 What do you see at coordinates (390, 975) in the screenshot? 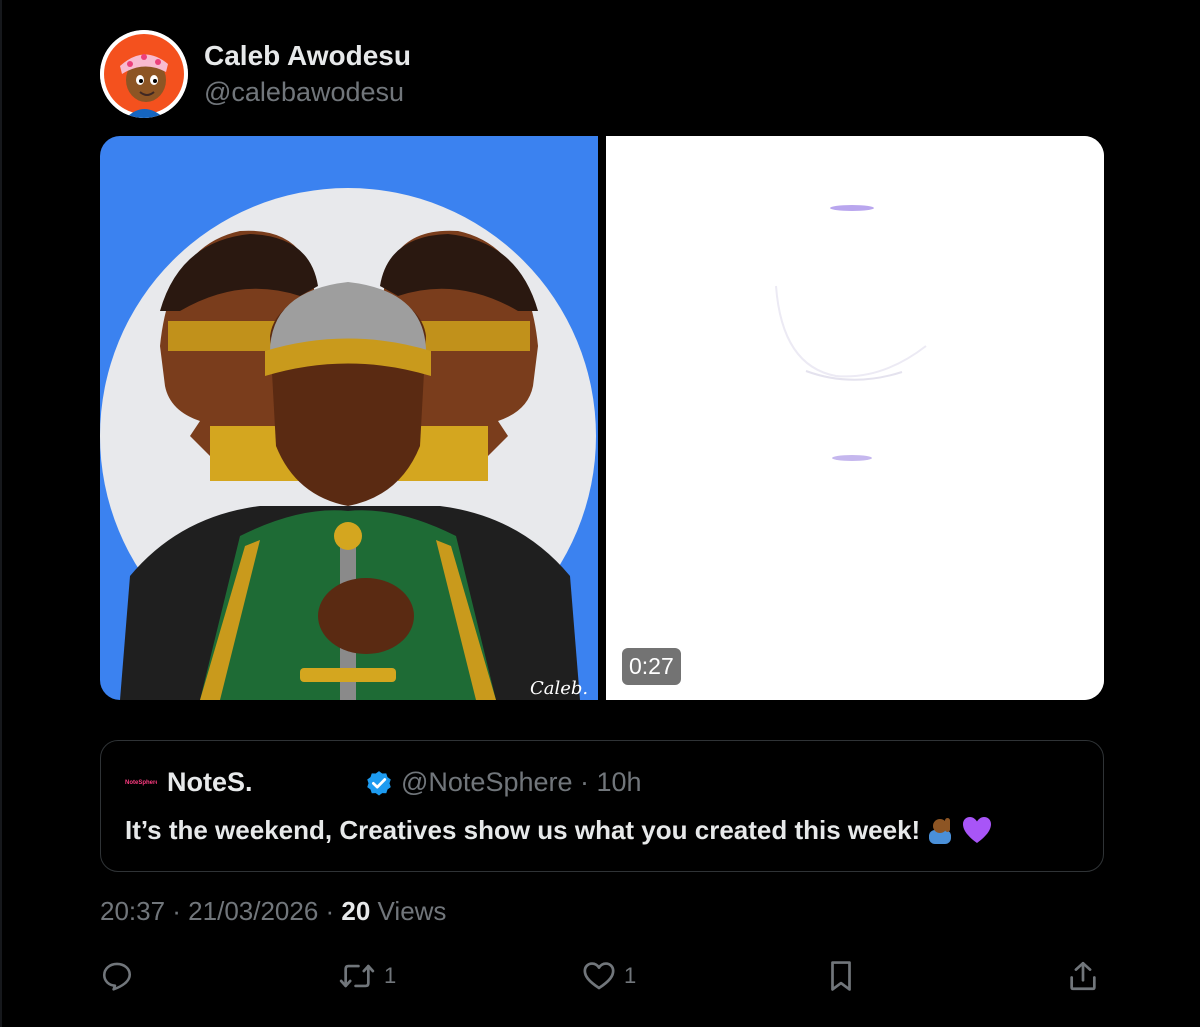
I see `repost-count: 1` at bounding box center [390, 975].